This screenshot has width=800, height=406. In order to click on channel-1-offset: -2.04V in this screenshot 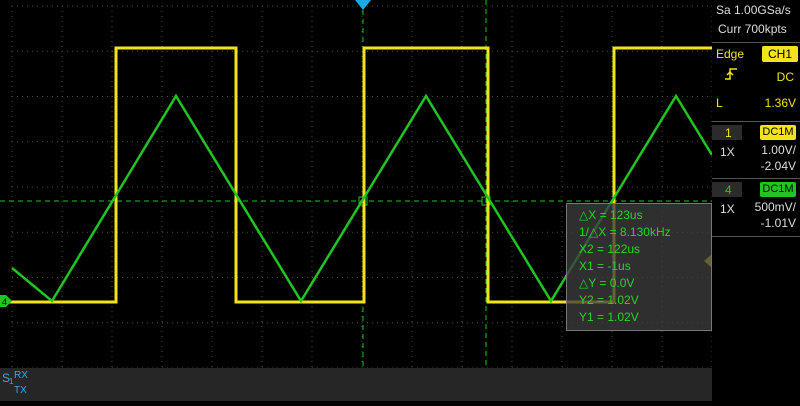, I will do `click(778, 166)`.